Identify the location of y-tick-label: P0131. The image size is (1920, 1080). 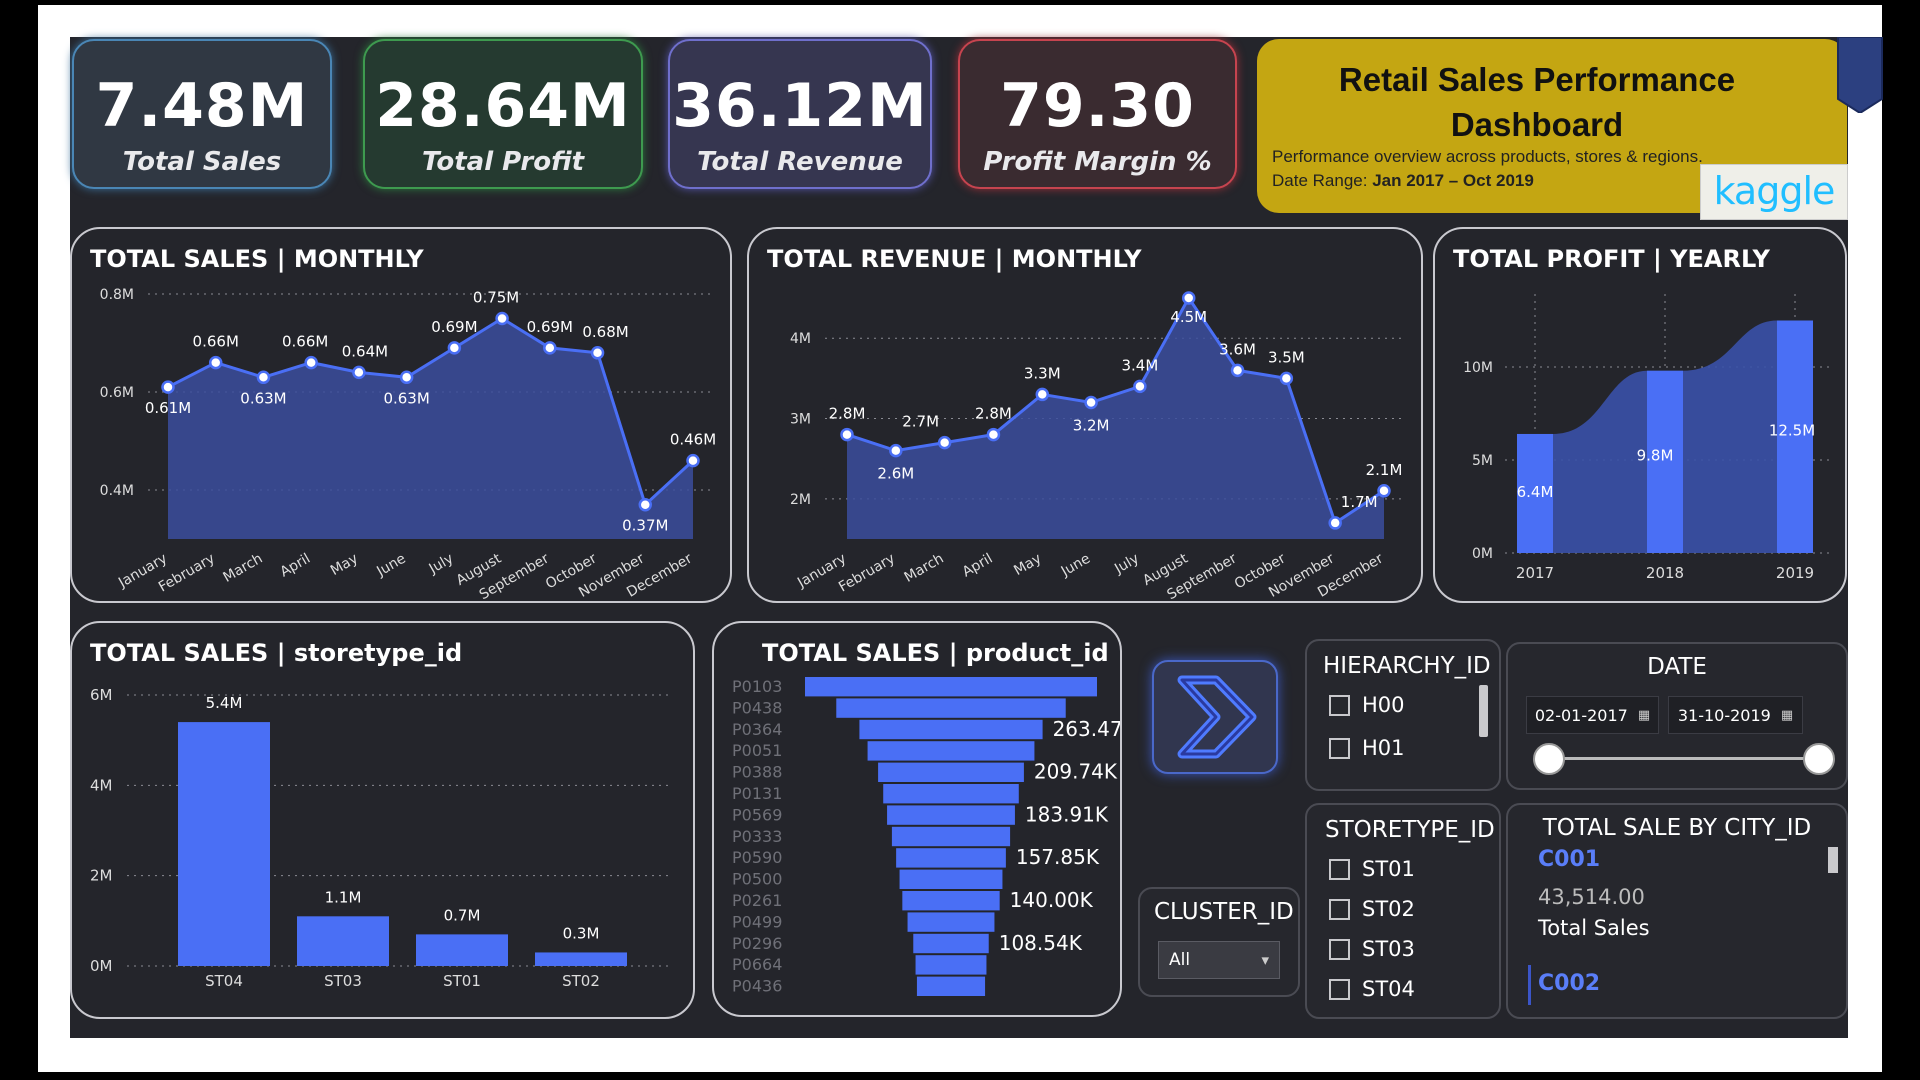
(757, 793).